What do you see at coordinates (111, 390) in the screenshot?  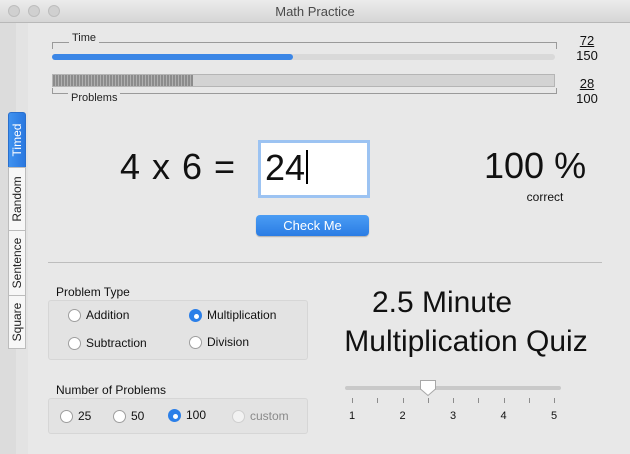 I see `num-problems-title: Number of Problems` at bounding box center [111, 390].